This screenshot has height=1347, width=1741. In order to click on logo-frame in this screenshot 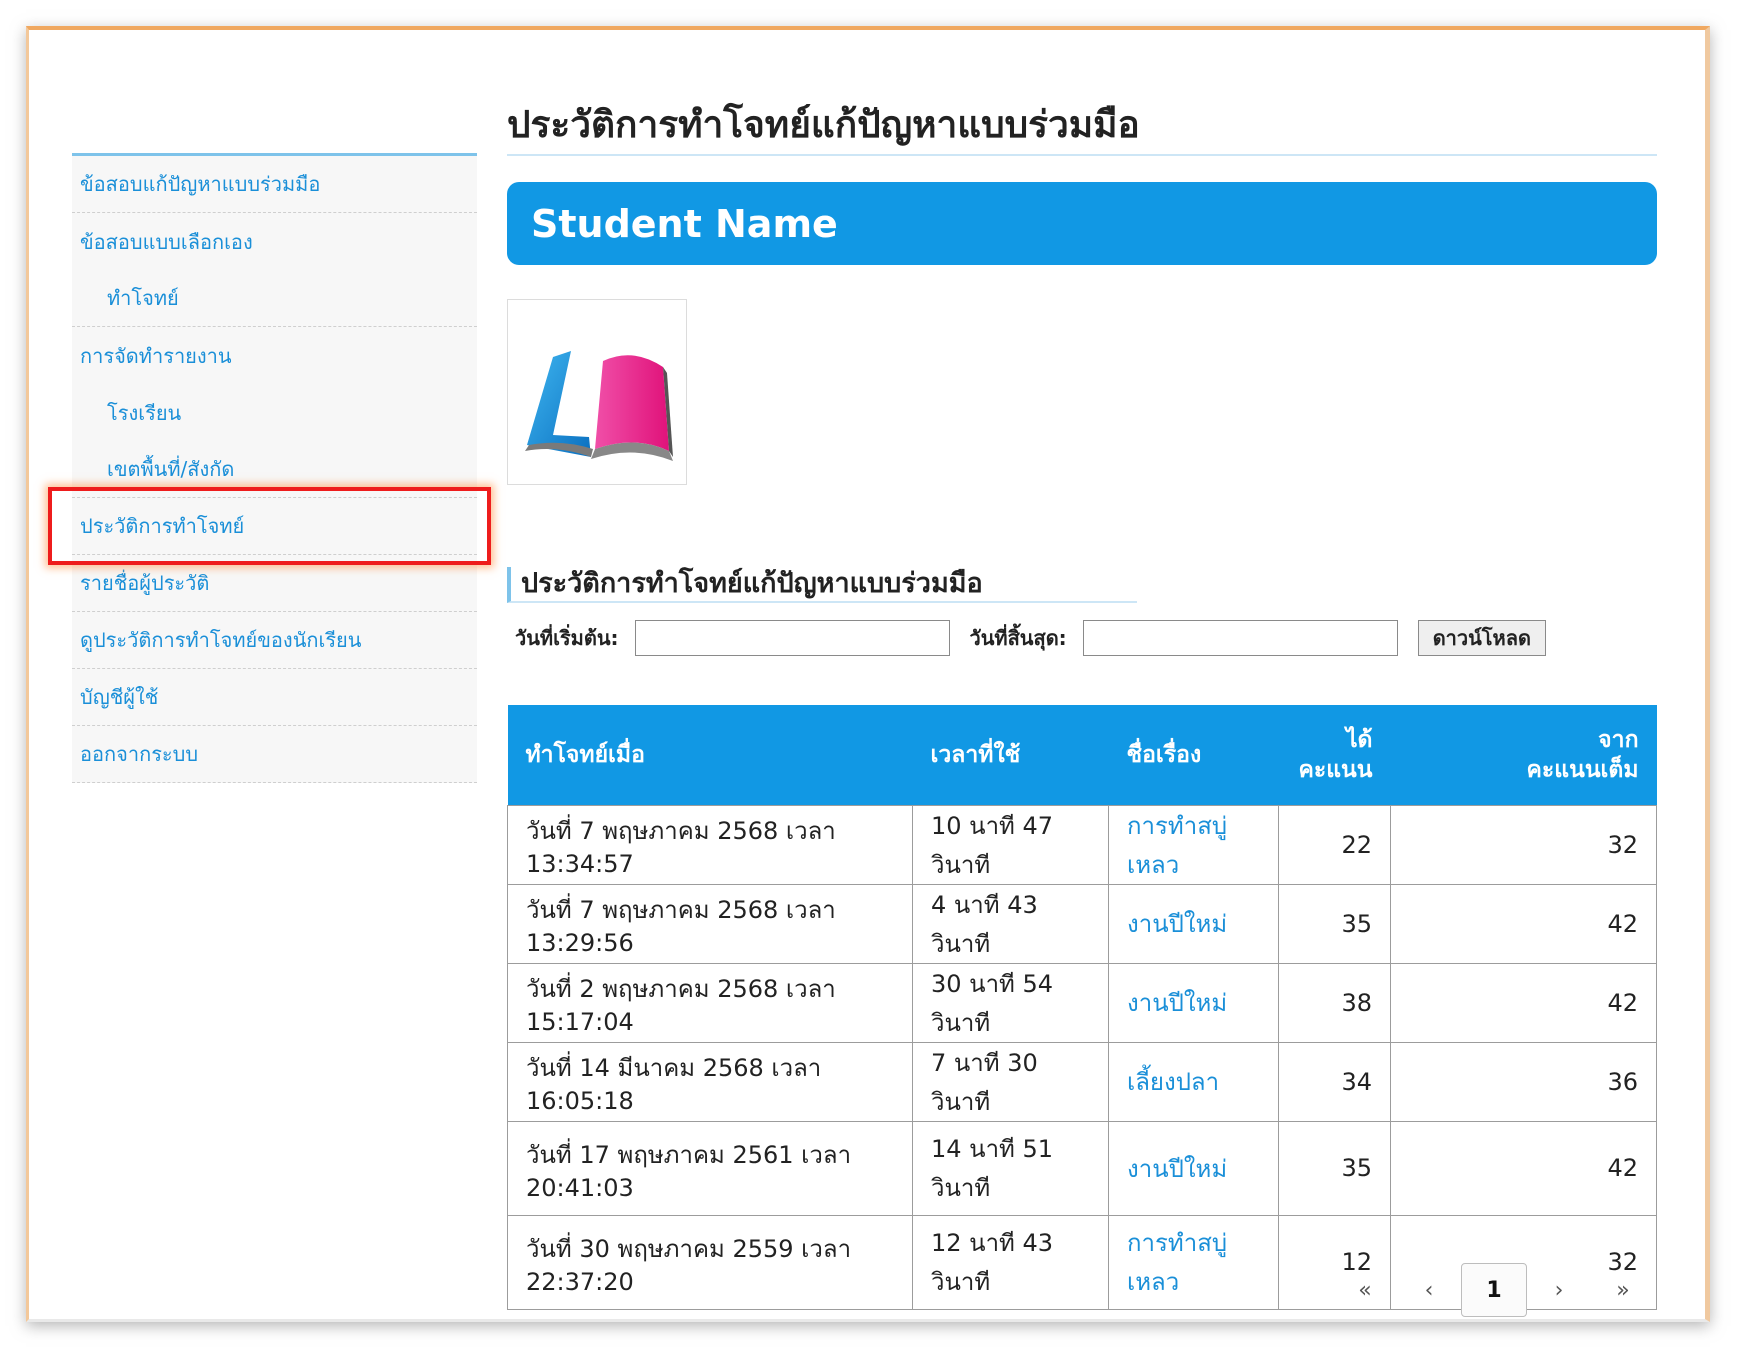, I will do `click(597, 392)`.